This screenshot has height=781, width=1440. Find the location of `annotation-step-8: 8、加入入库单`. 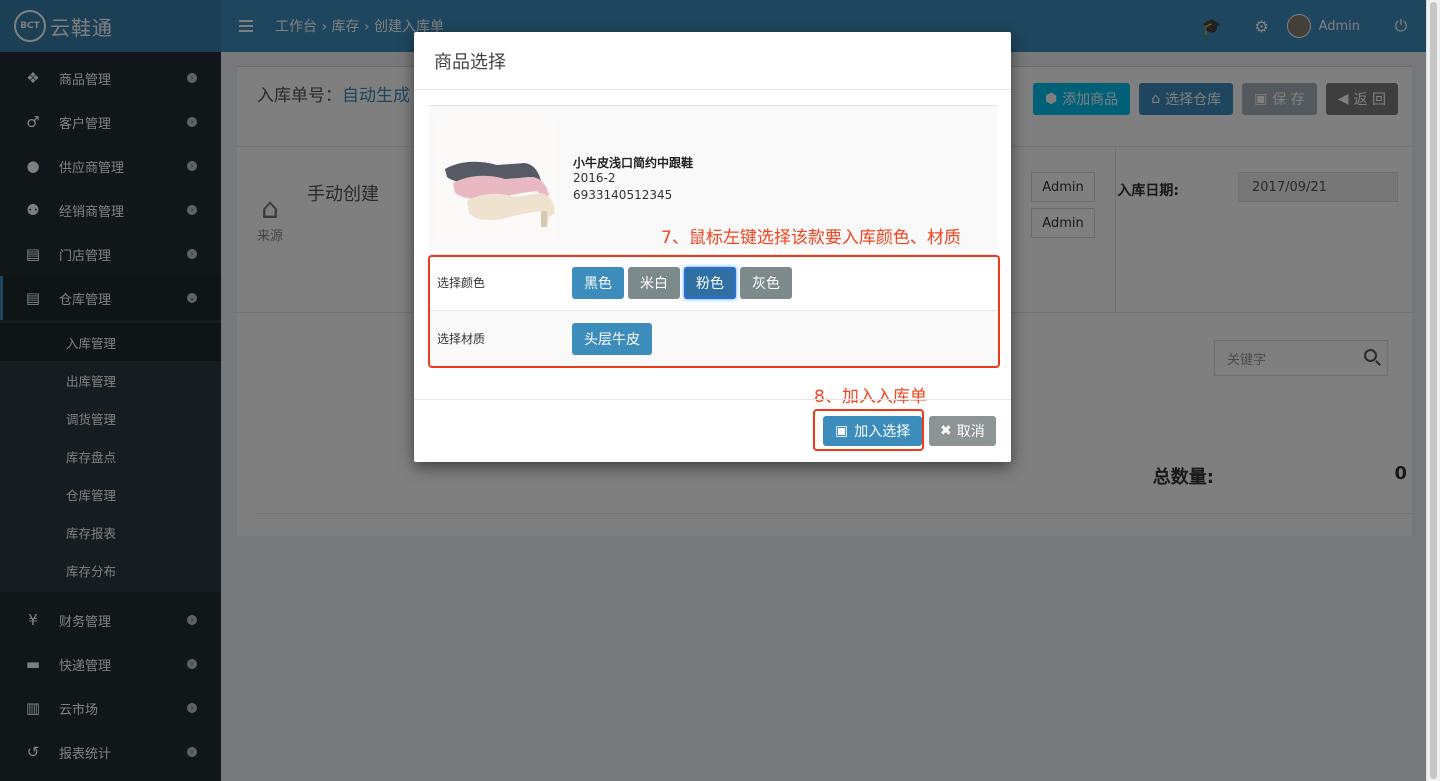

annotation-step-8: 8、加入入库单 is located at coordinates (870, 397).